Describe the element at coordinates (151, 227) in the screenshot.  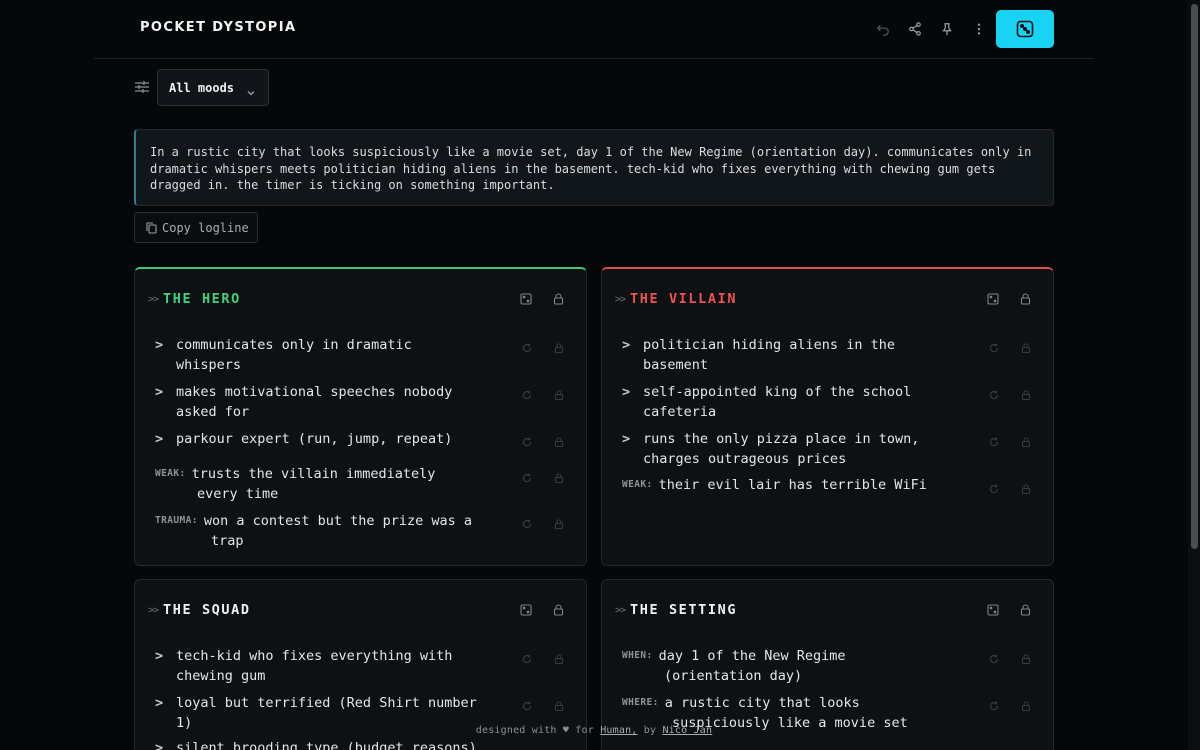
I see `copy-icon` at that location.